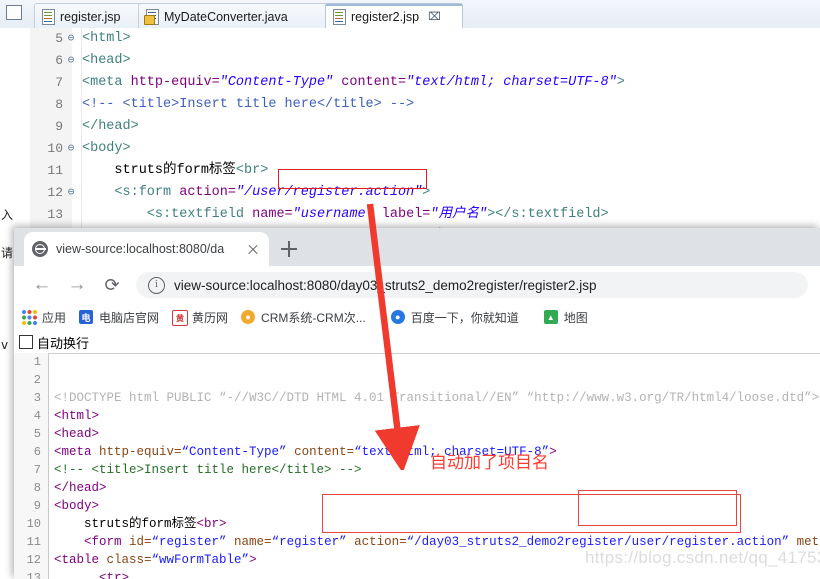  Describe the element at coordinates (398, 317) in the screenshot. I see `baidu-paw-icon: ●` at that location.